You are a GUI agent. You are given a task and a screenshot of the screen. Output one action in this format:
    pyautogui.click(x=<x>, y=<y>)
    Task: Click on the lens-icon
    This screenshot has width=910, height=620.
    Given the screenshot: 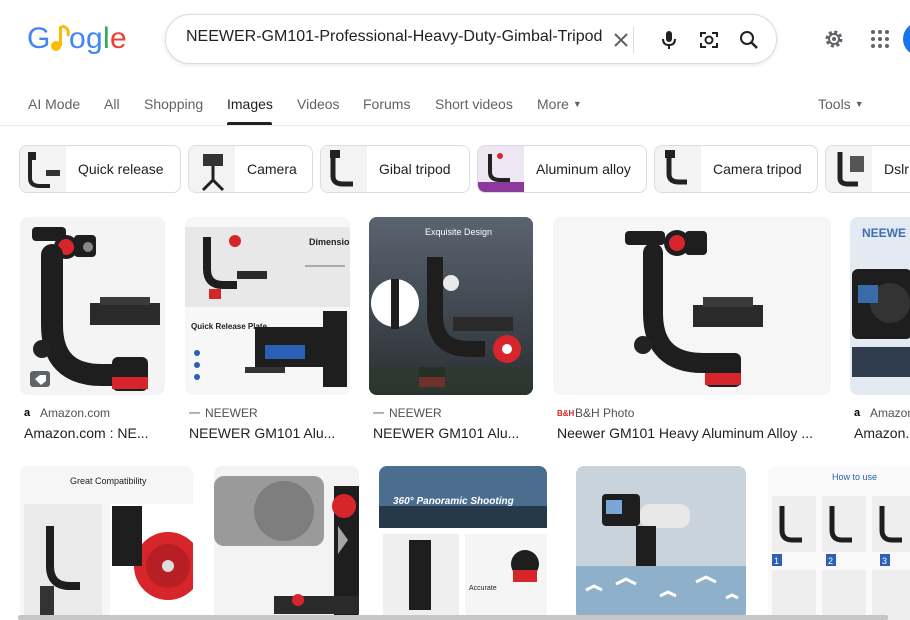 What is the action you would take?
    pyautogui.click(x=709, y=40)
    